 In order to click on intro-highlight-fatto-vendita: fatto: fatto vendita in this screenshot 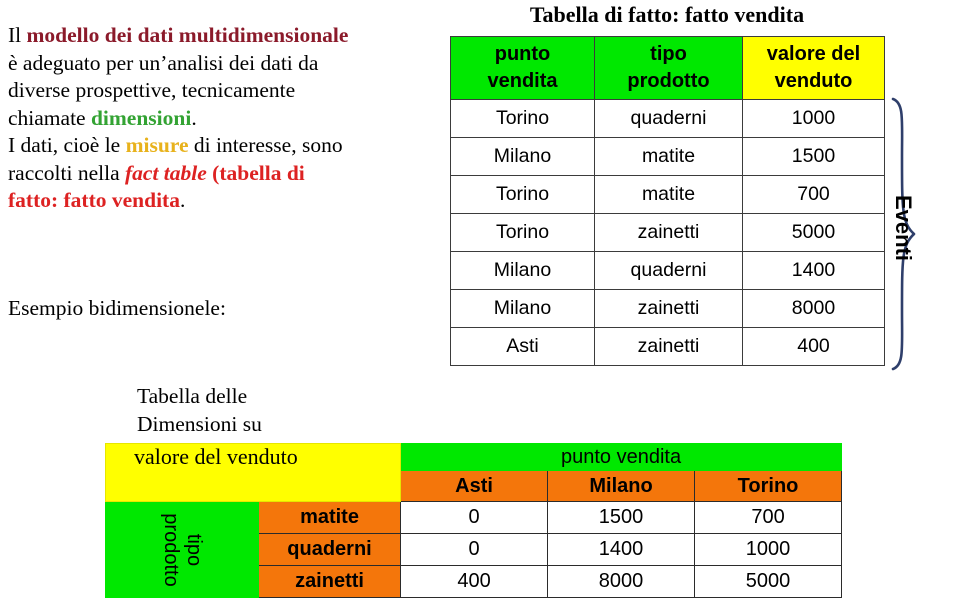, I will do `click(94, 200)`.